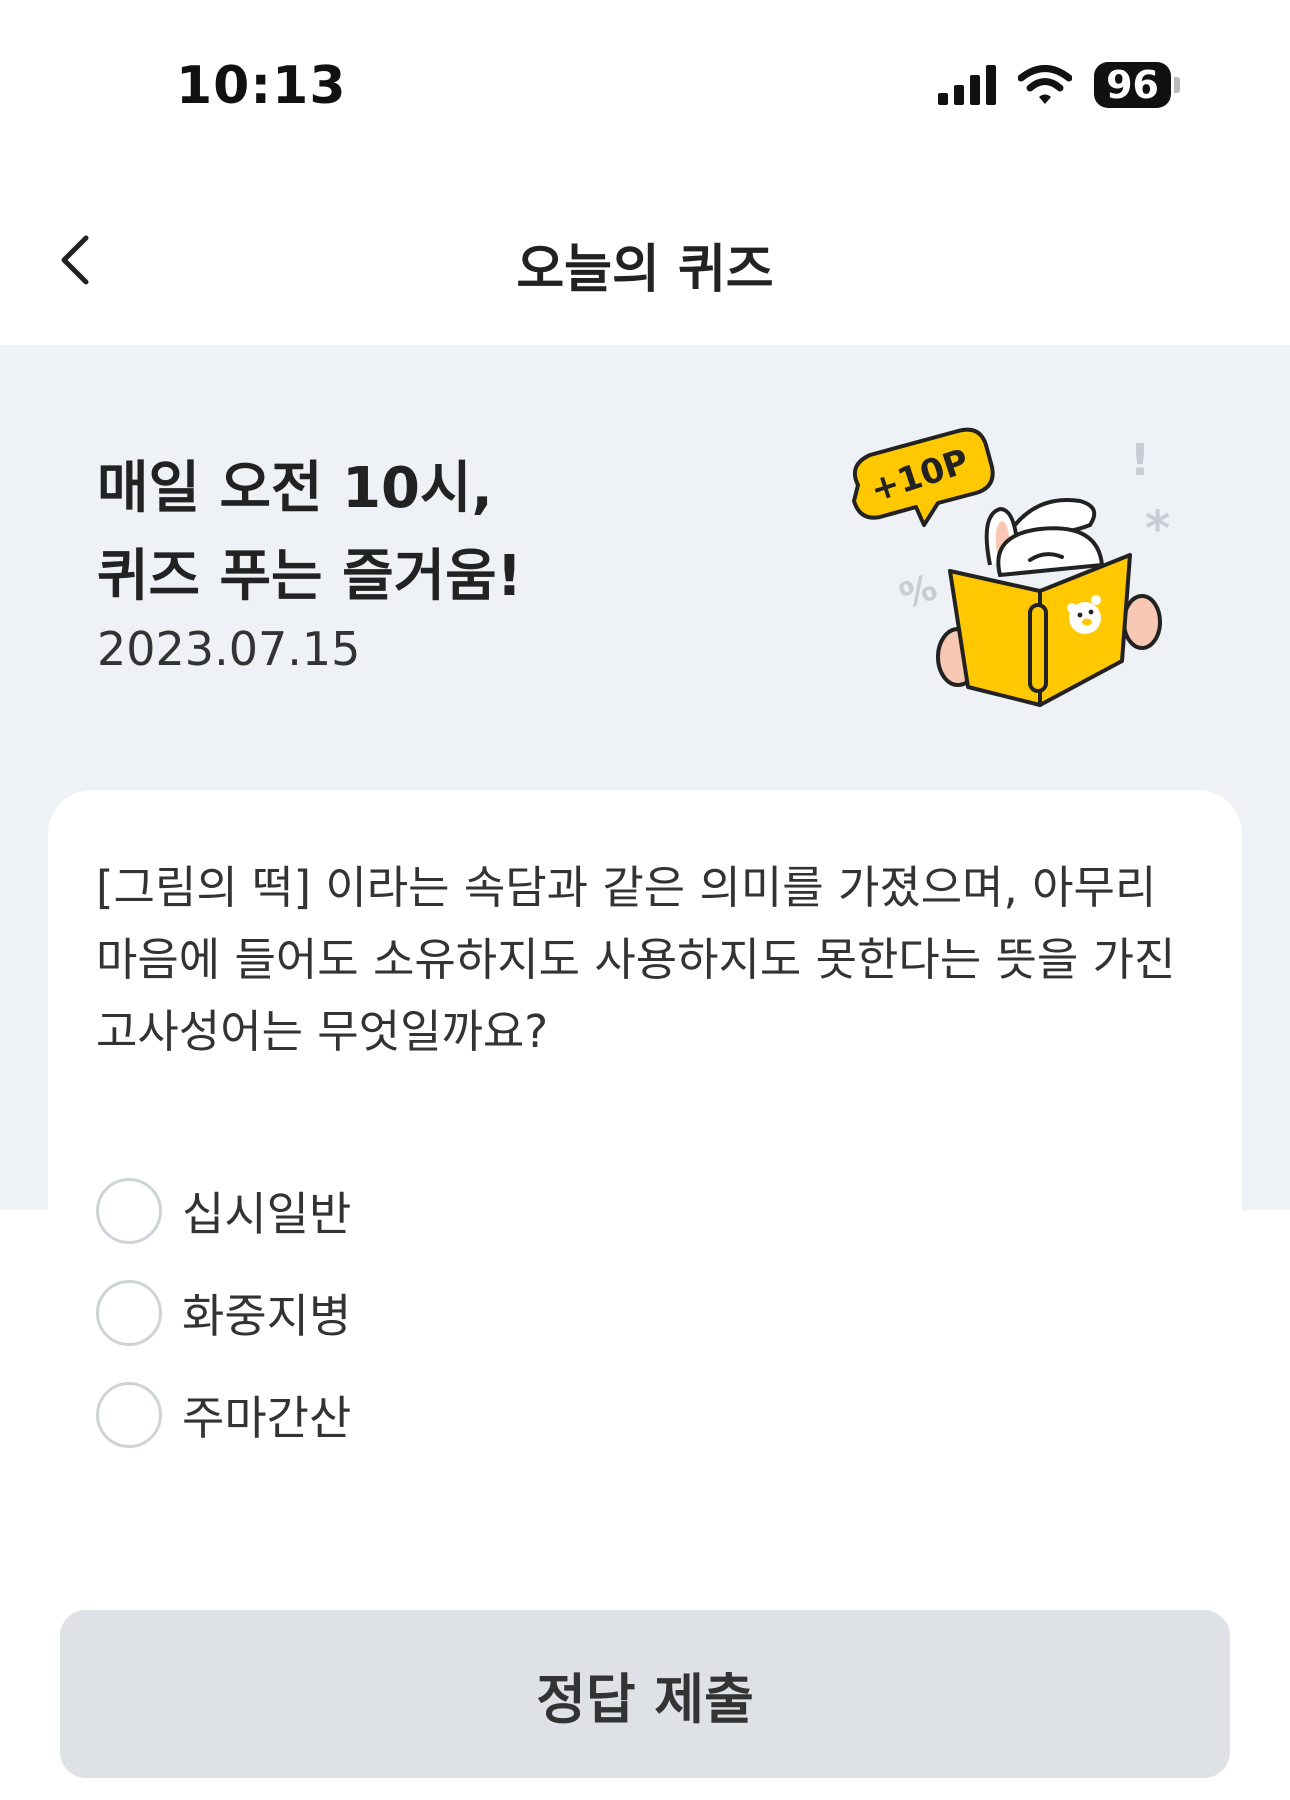 The height and width of the screenshot is (1800, 1290). What do you see at coordinates (645, 270) in the screenshot?
I see `page-title: 오늘의 퀴즈` at bounding box center [645, 270].